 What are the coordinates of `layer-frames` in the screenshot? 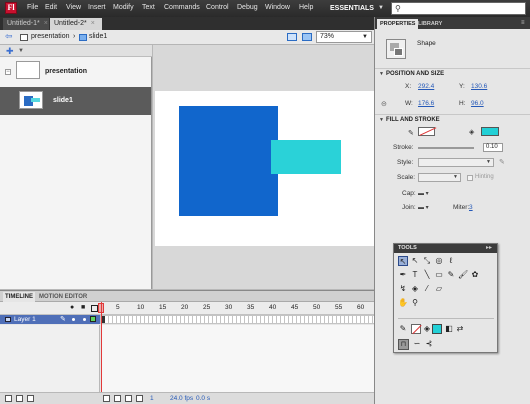 It's located at (237, 319).